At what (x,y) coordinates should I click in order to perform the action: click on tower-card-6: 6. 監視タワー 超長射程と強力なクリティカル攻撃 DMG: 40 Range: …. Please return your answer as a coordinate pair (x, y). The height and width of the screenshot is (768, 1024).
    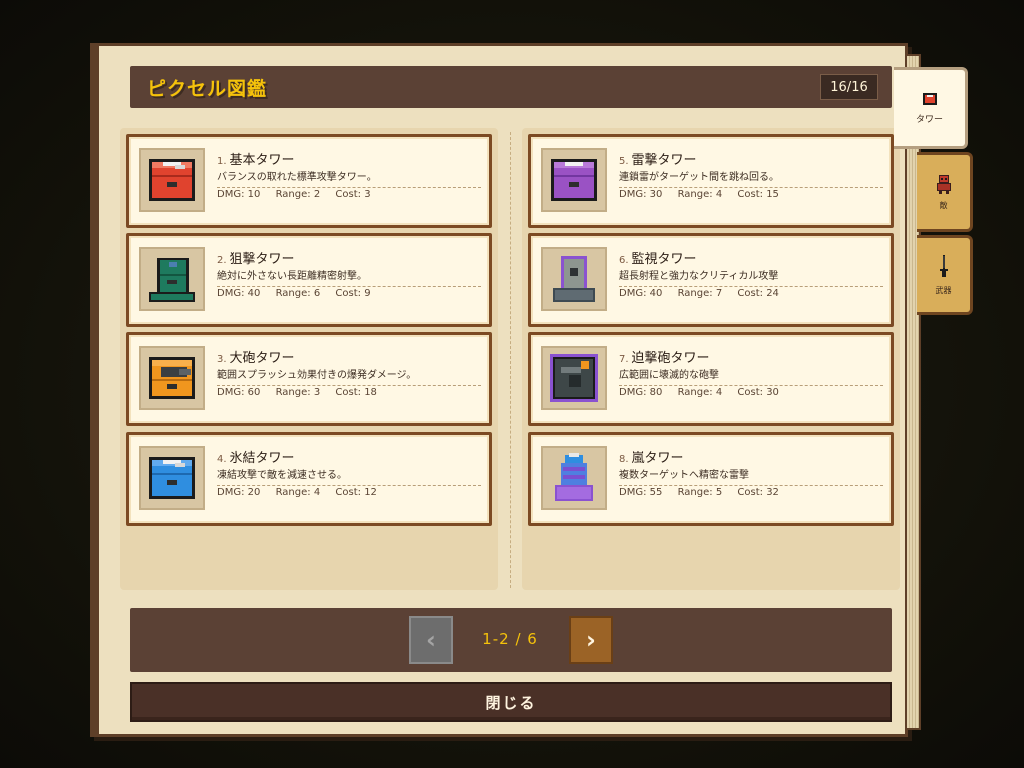
    Looking at the image, I should click on (711, 280).